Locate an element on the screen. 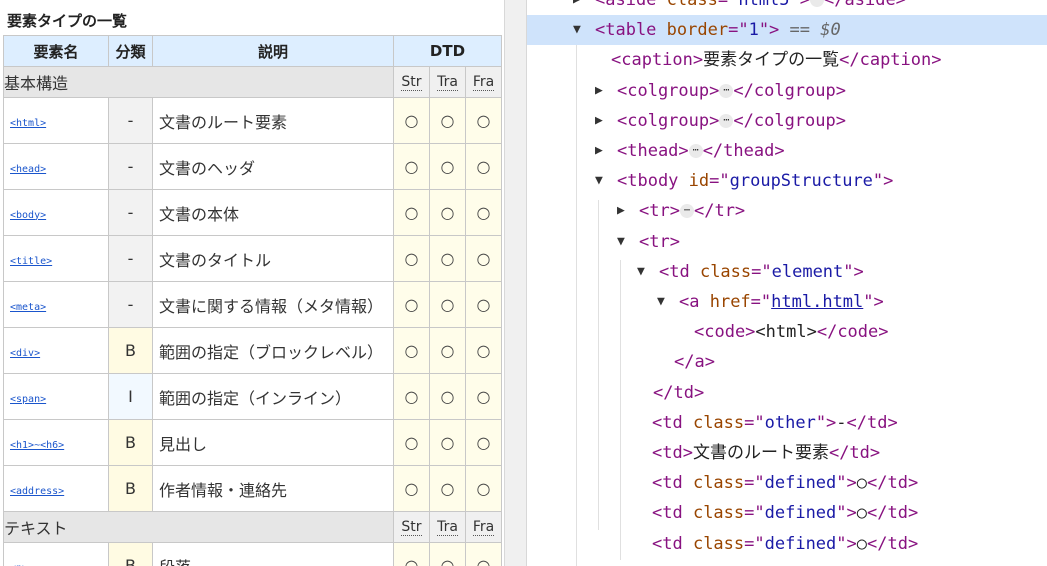  description-cell: 文書のタイトル is located at coordinates (273, 258).